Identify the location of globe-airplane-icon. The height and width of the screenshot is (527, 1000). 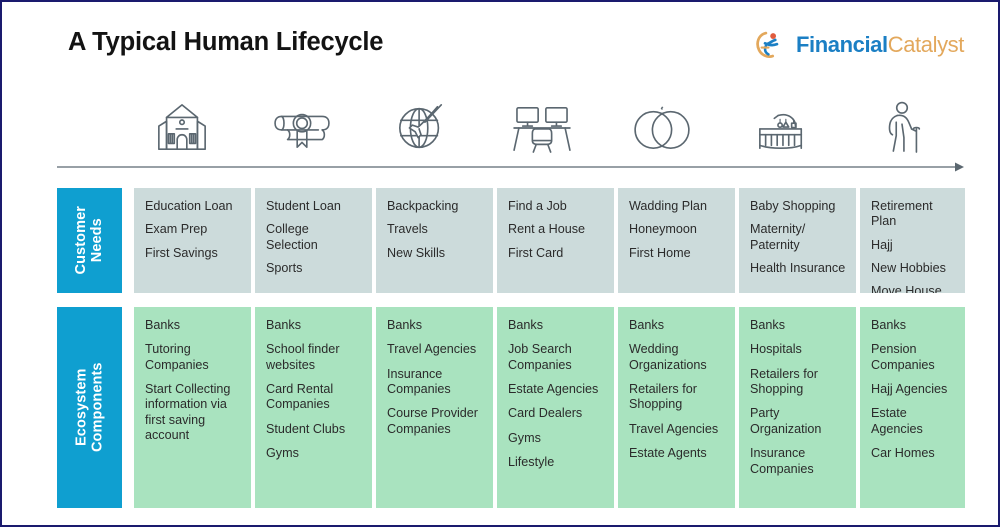
(422, 128).